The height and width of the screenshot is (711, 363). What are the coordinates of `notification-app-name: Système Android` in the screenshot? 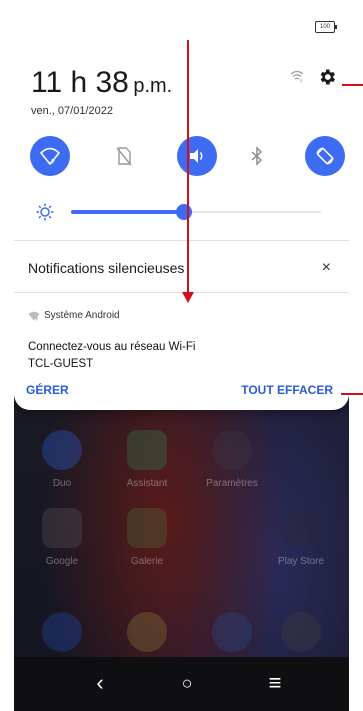 It's located at (82, 315).